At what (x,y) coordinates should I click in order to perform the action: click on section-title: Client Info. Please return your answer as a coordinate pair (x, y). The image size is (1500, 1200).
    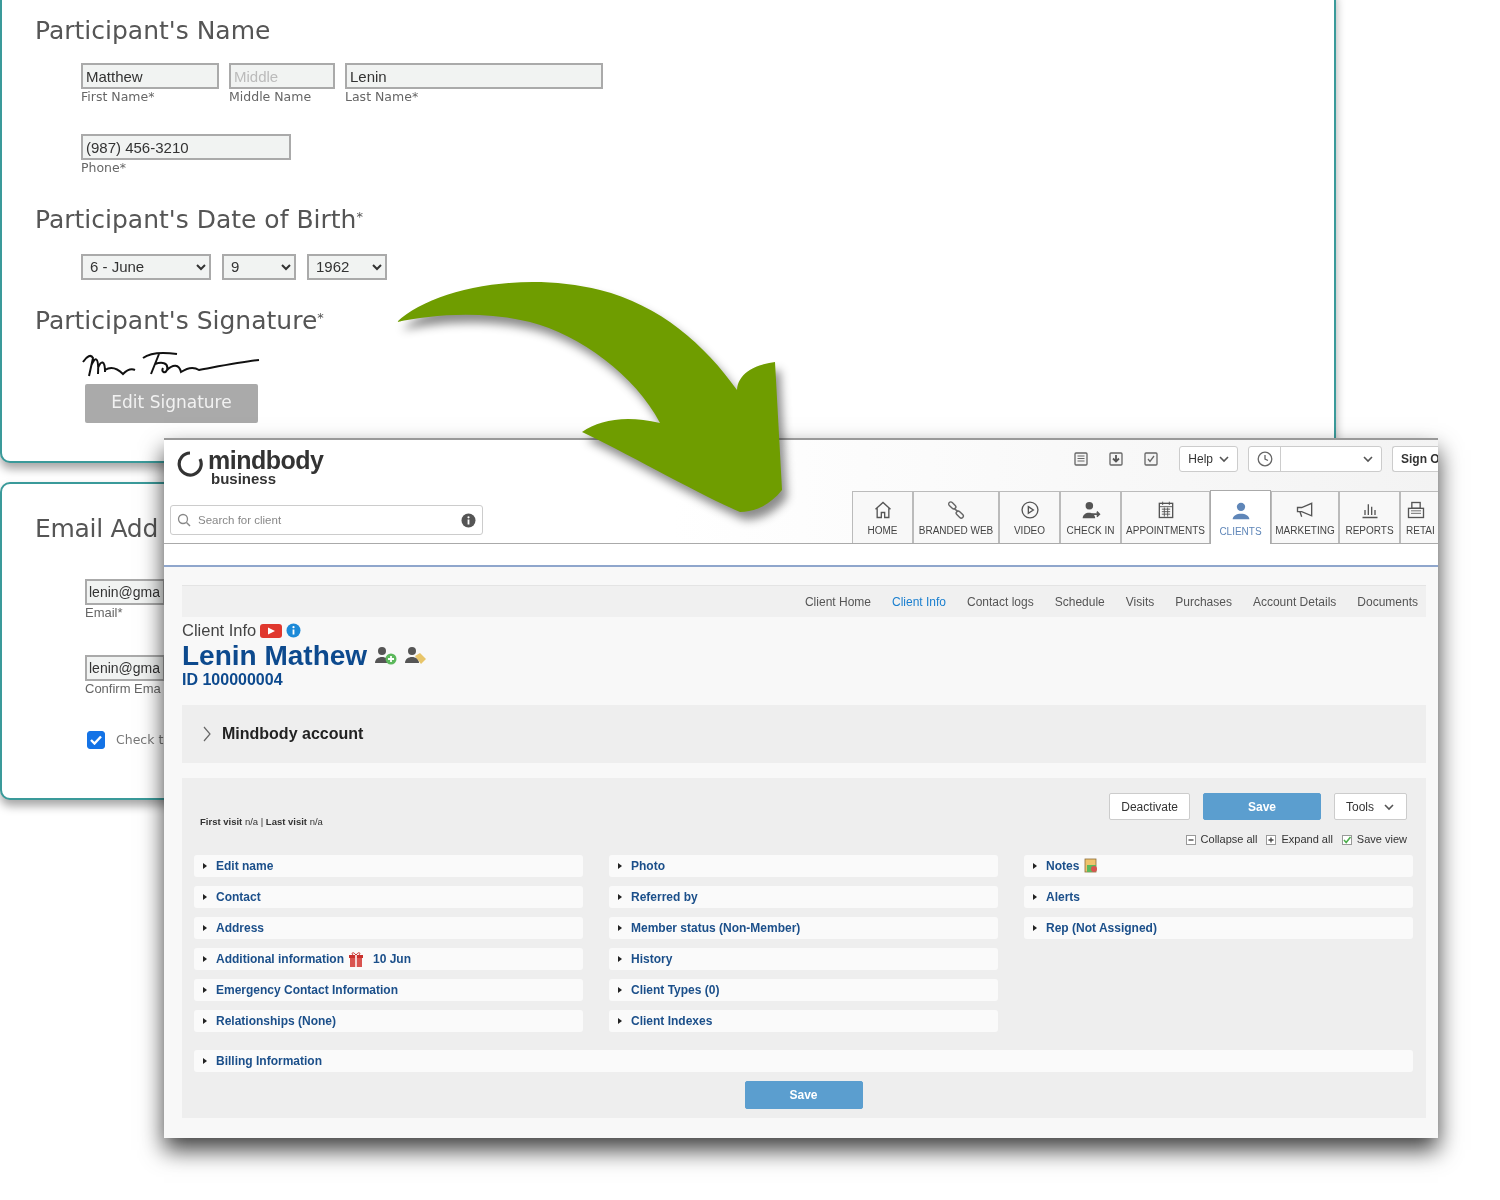
    Looking at the image, I should click on (219, 631).